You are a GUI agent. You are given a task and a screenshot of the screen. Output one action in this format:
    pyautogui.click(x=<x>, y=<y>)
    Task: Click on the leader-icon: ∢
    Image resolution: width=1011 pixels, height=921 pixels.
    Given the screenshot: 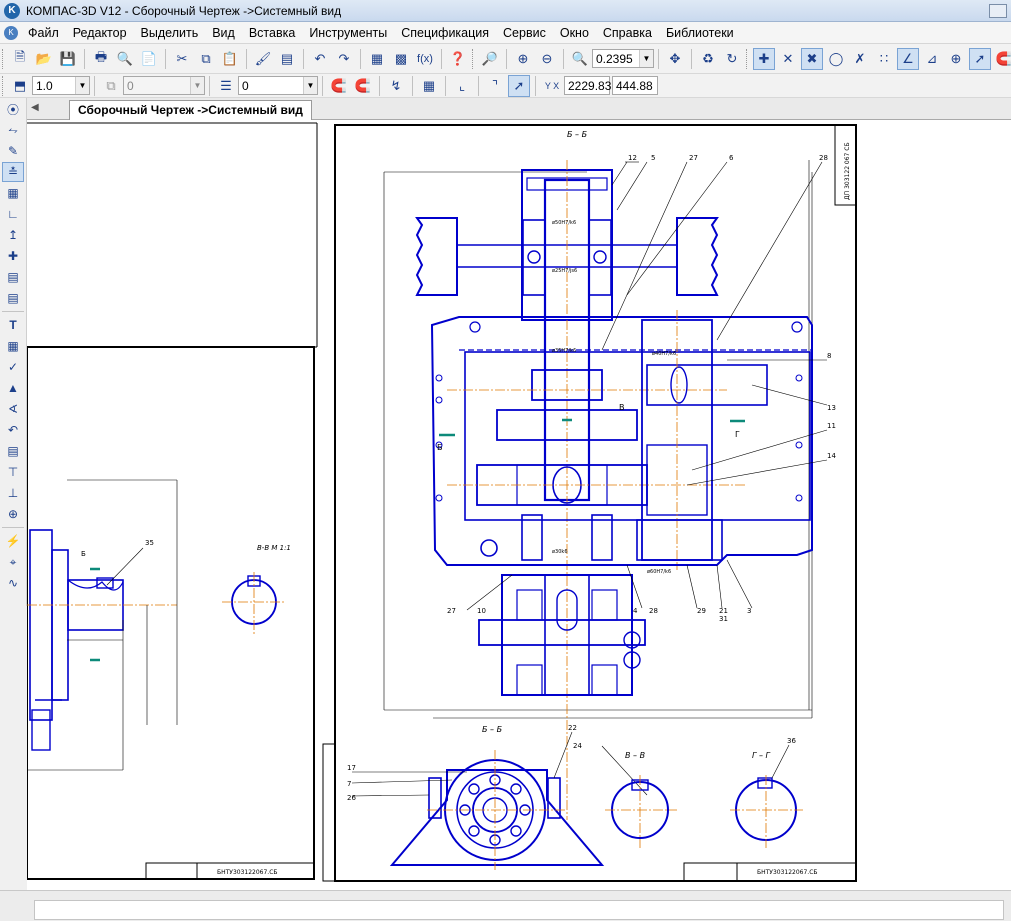 What is the action you would take?
    pyautogui.click(x=13, y=409)
    